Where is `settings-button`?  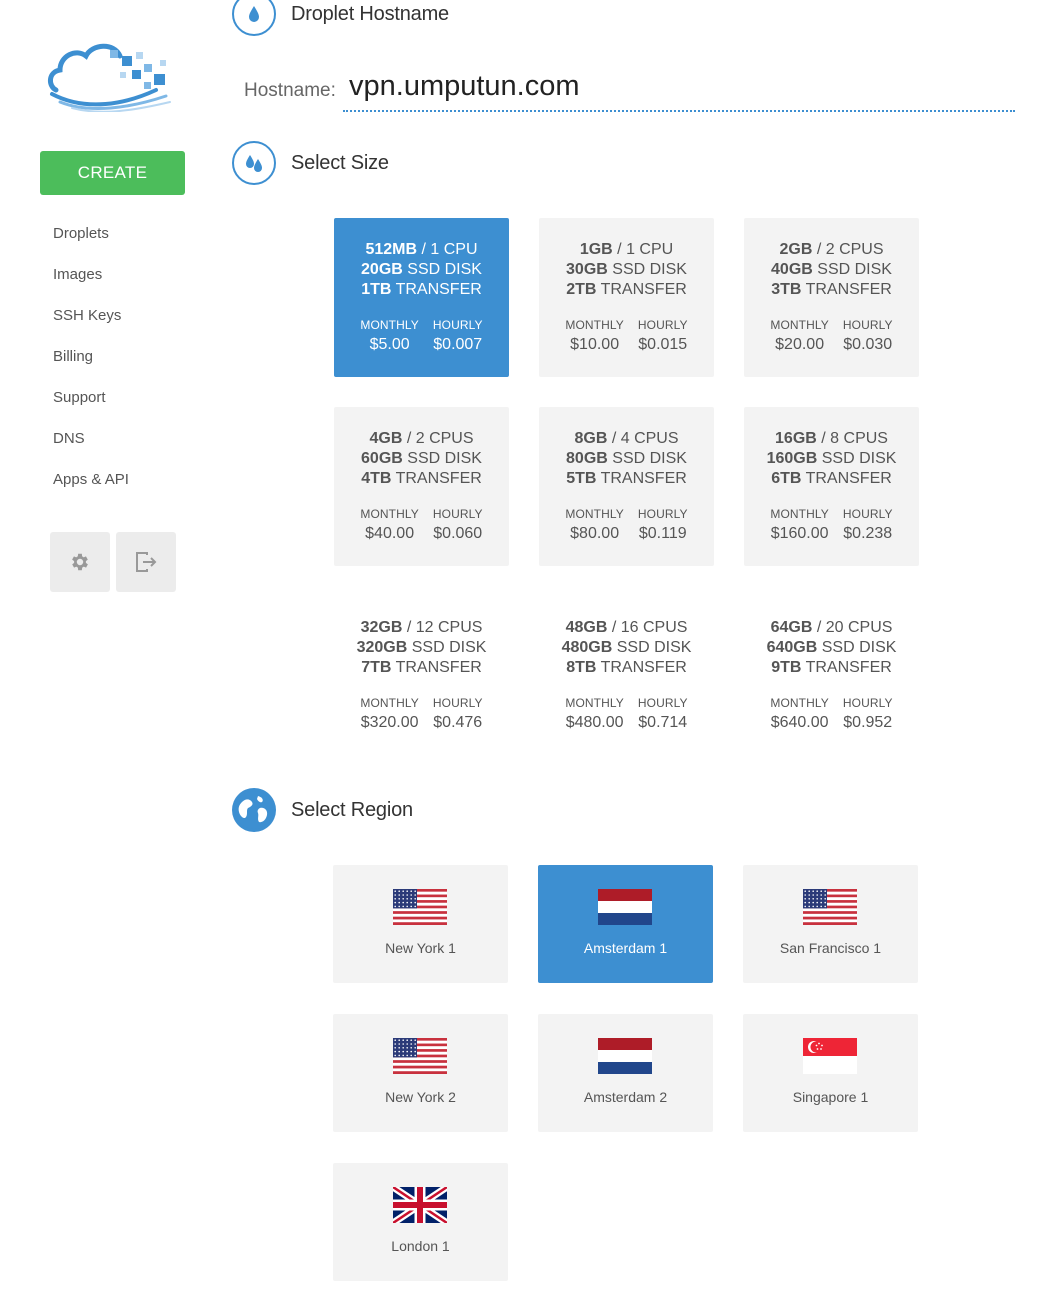
settings-button is located at coordinates (80, 562).